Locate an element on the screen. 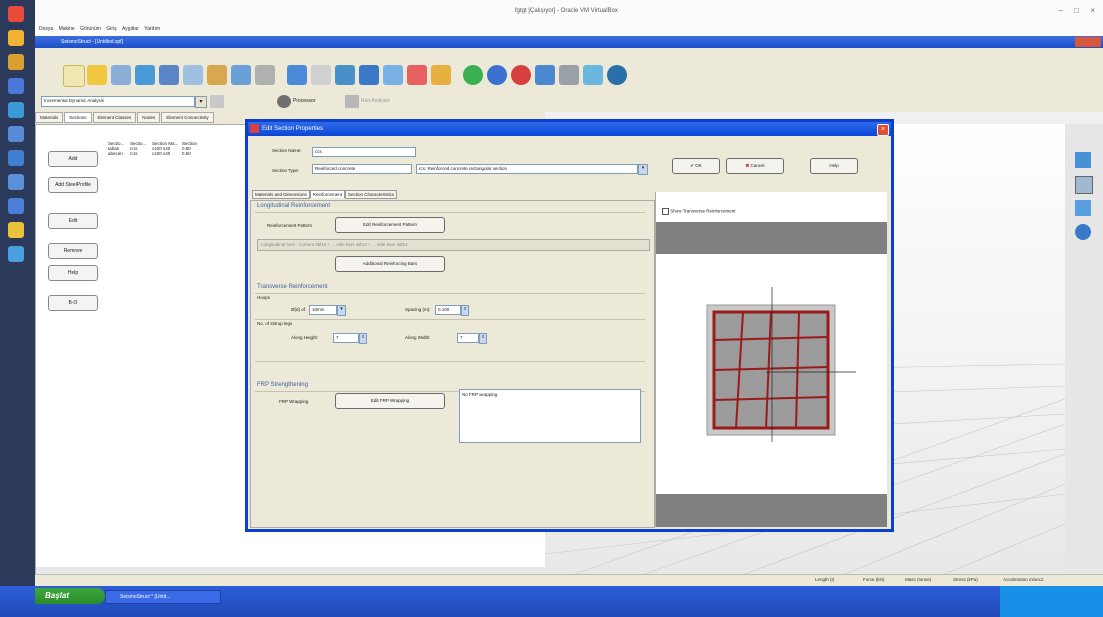  tab-sections: Sections is located at coordinates (78, 117).